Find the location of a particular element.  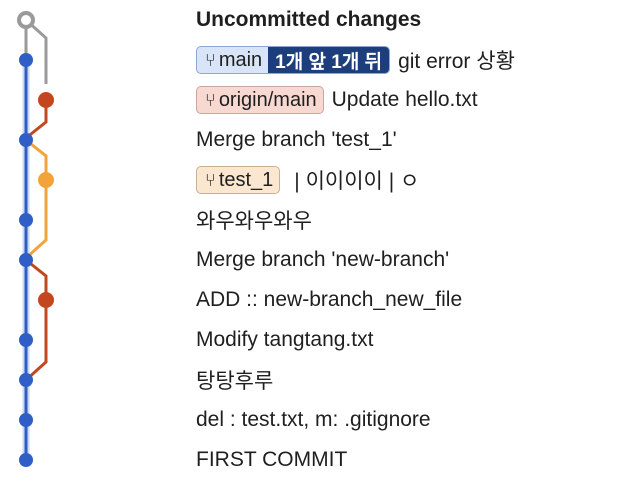

commit-message: Modify tangtang.txt is located at coordinates (285, 339).